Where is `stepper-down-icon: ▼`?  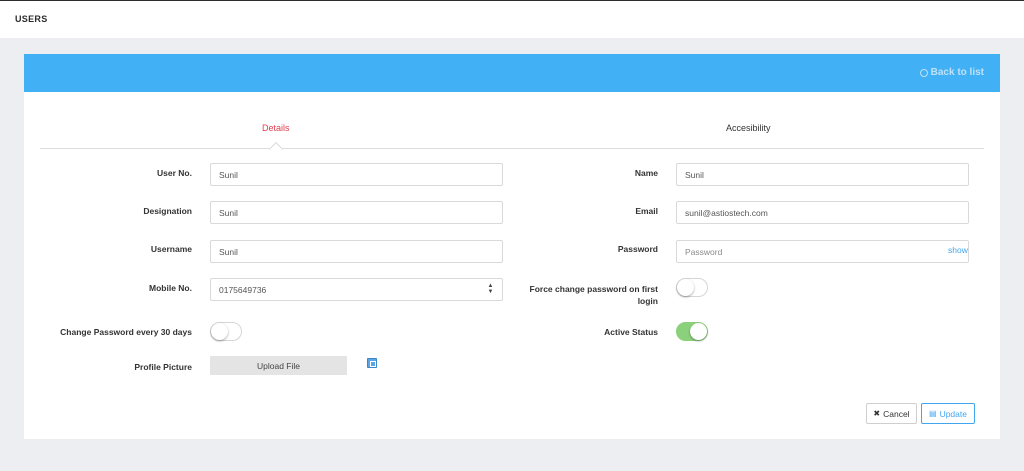
stepper-down-icon: ▼ is located at coordinates (491, 292).